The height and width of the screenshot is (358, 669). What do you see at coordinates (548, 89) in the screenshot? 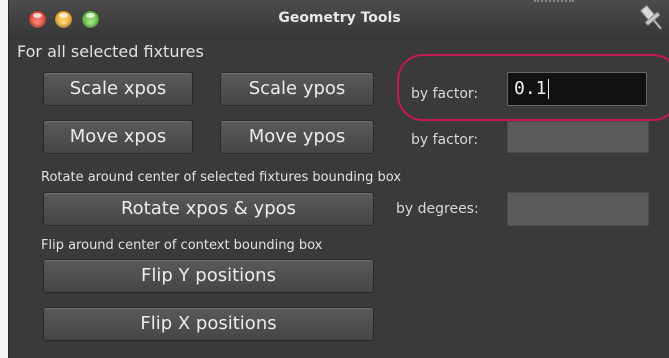
I see `text-caret` at bounding box center [548, 89].